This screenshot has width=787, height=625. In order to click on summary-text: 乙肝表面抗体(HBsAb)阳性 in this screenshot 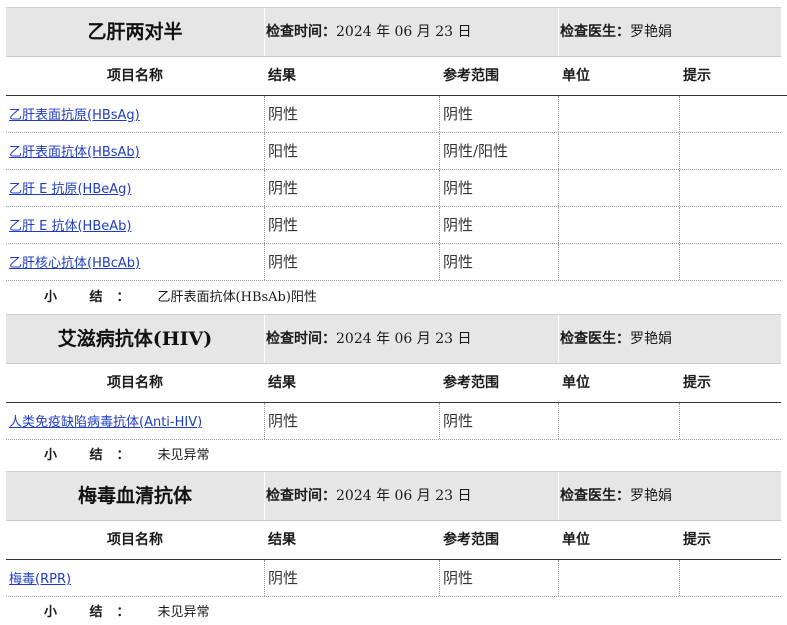, I will do `click(237, 297)`.